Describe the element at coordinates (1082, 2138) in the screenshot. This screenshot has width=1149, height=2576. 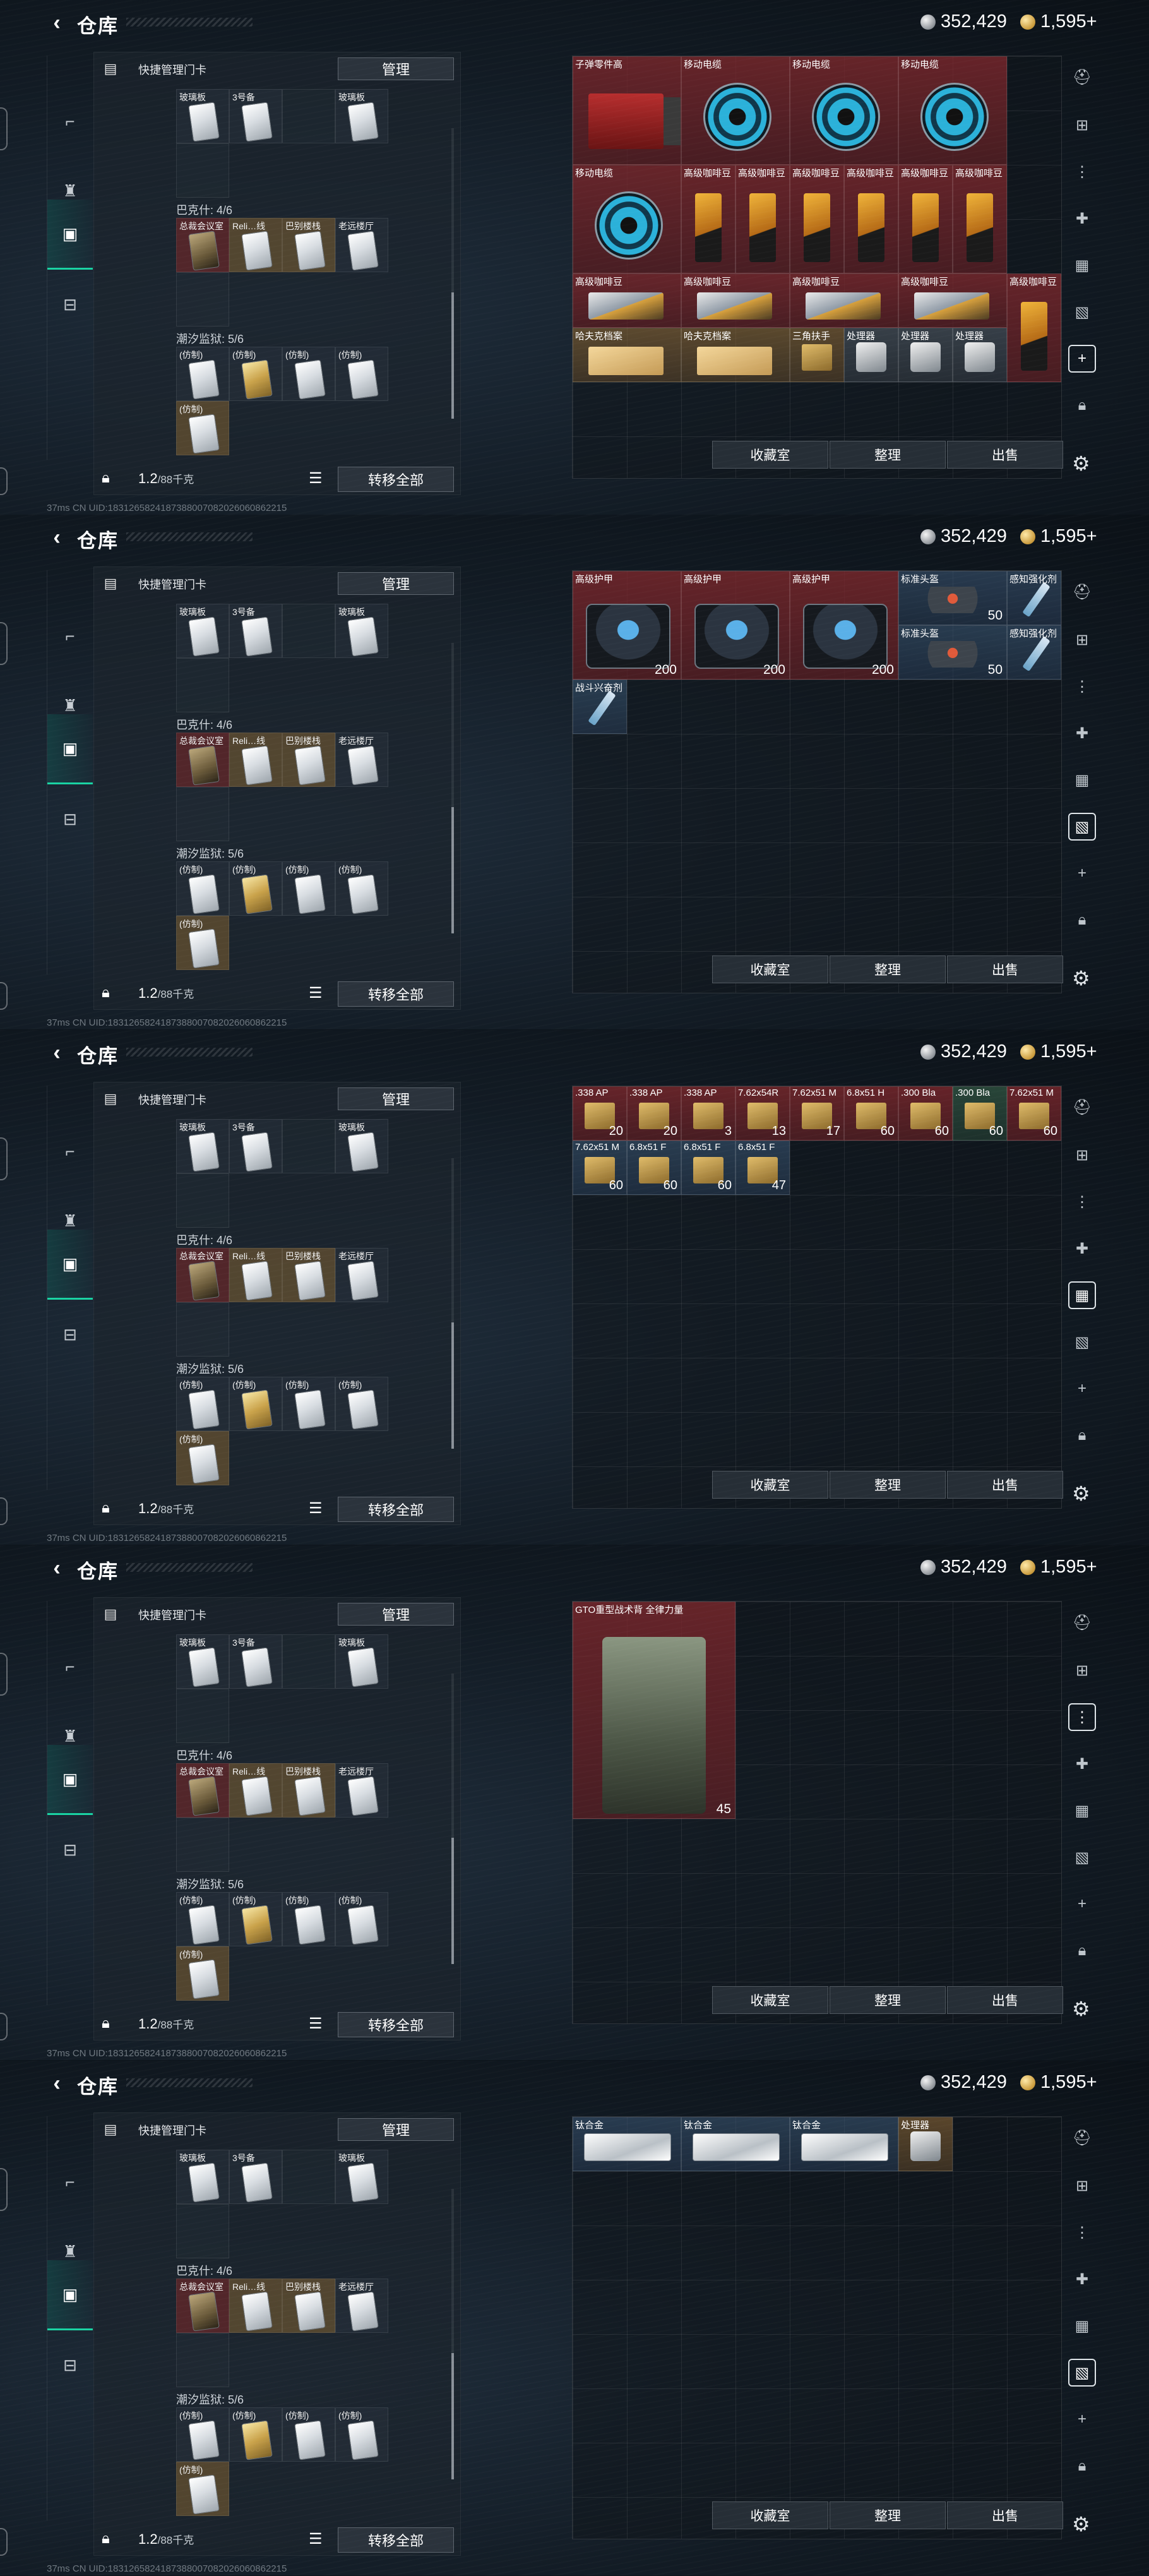
I see `helmet-icon: ⛑︎` at that location.